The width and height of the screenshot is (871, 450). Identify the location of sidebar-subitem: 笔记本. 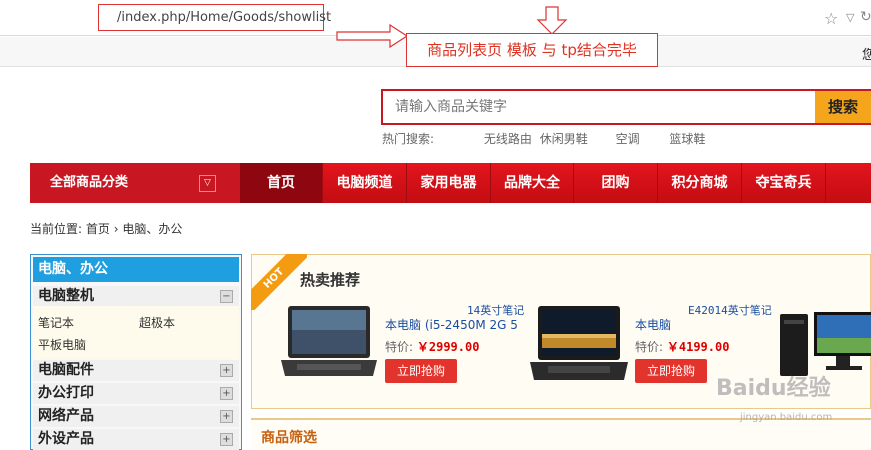
(56, 322).